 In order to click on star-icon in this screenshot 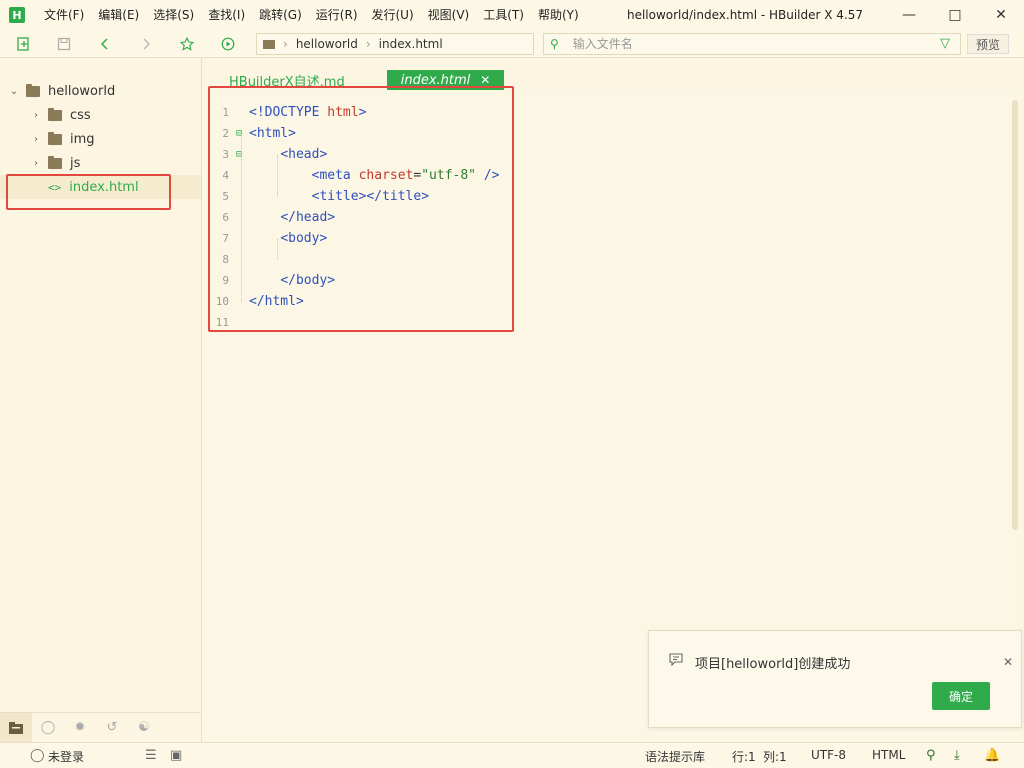, I will do `click(187, 44)`.